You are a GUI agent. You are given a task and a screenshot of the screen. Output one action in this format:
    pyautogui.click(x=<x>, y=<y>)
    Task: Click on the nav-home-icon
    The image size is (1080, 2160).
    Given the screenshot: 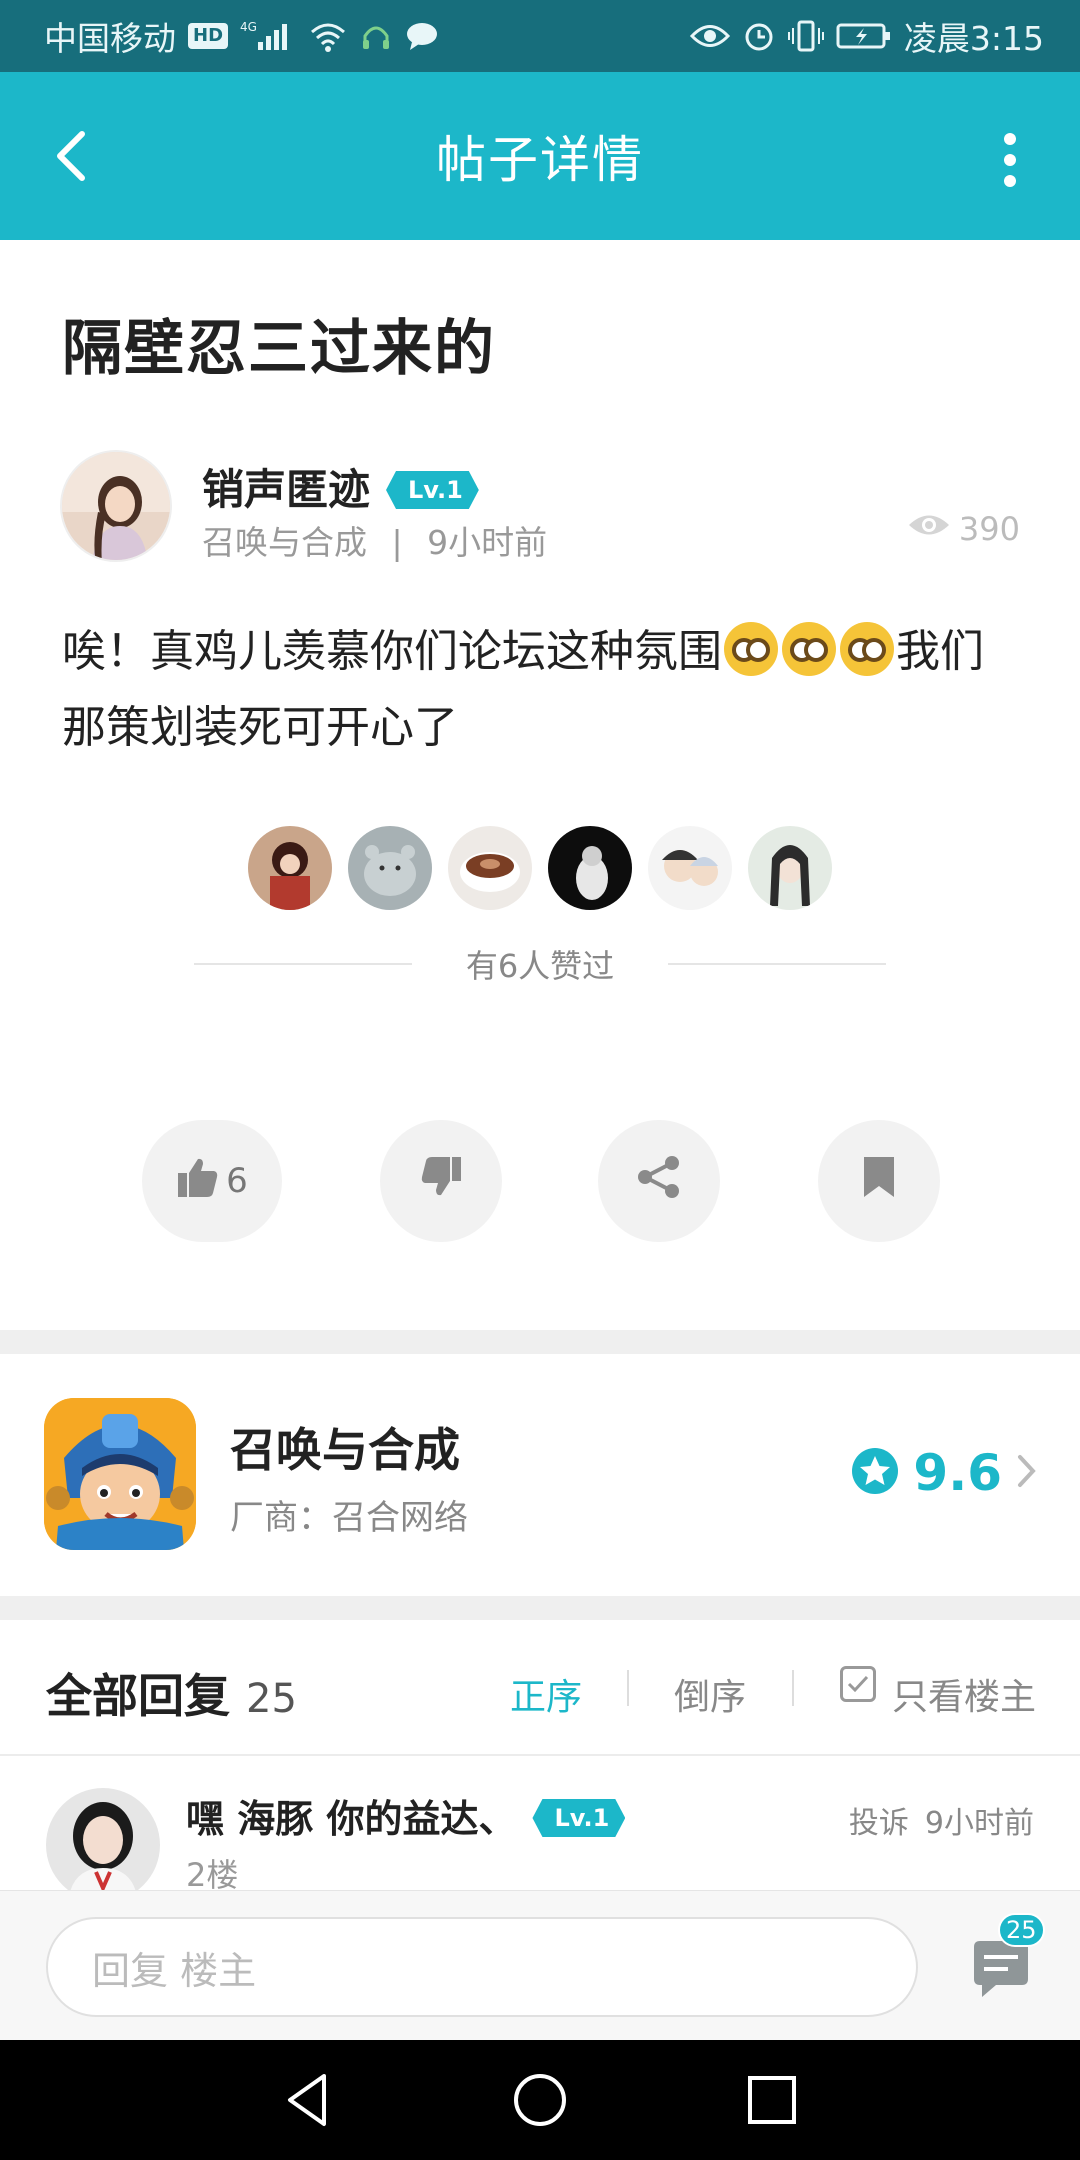 What is the action you would take?
    pyautogui.click(x=540, y=2100)
    